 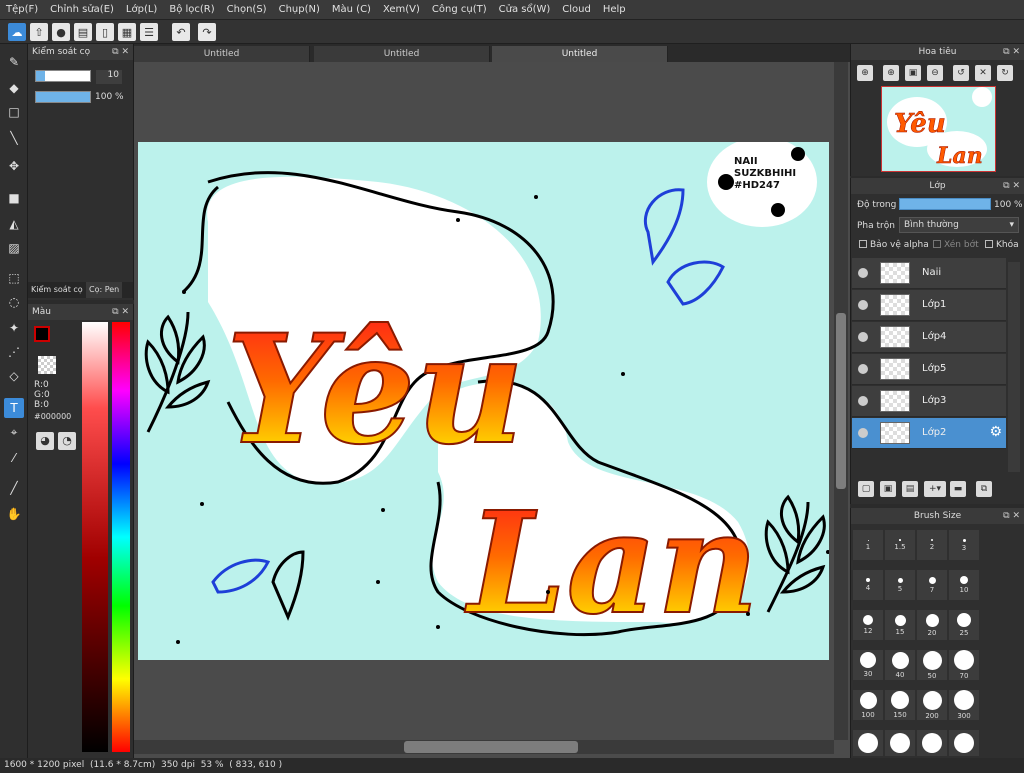 What do you see at coordinates (913, 73) in the screenshot?
I see `fit-window-icon: ▣` at bounding box center [913, 73].